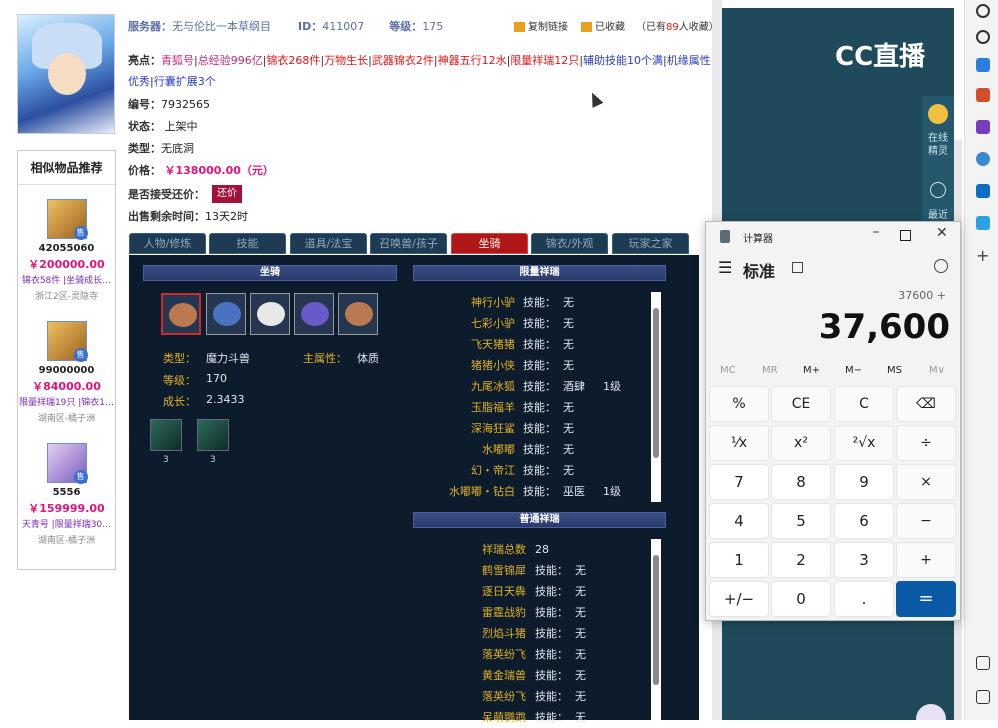  What do you see at coordinates (489, 243) in the screenshot?
I see `tab-mounts: 坐骑` at bounding box center [489, 243].